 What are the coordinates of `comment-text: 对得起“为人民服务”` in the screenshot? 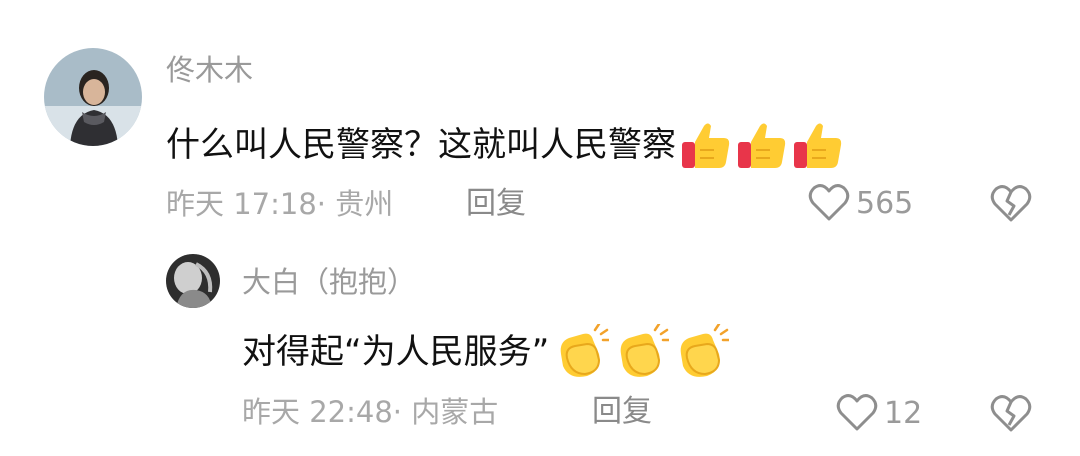 It's located at (486, 352).